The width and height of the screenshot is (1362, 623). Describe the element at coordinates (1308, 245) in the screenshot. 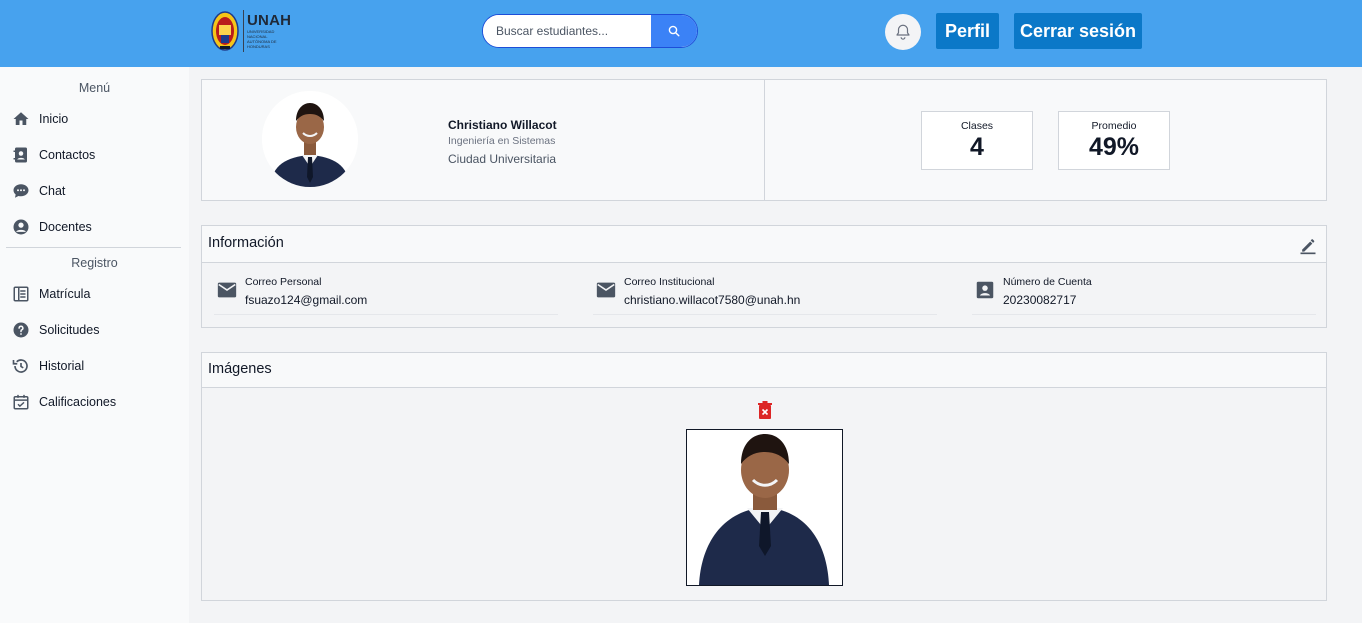

I see `edit-icon` at that location.